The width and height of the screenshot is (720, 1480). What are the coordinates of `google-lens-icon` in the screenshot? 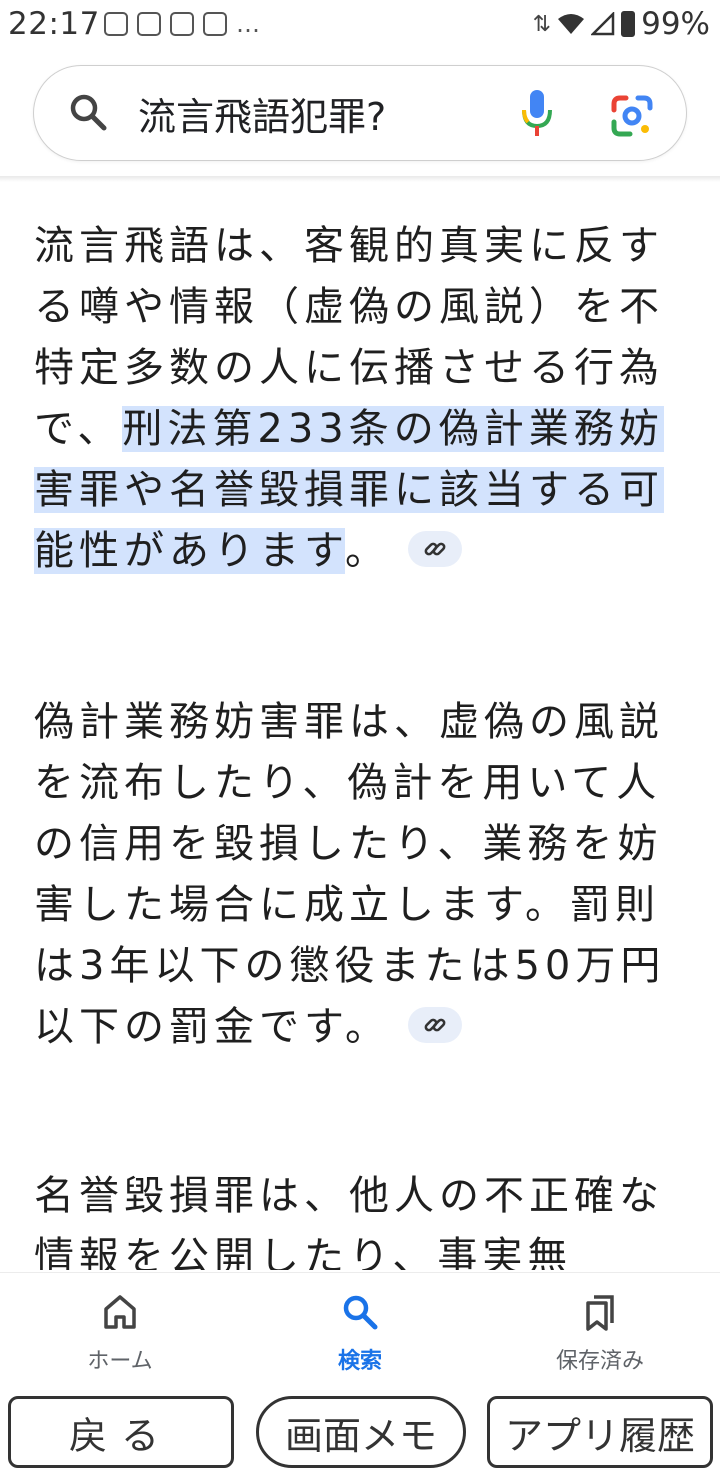 It's located at (632, 116).